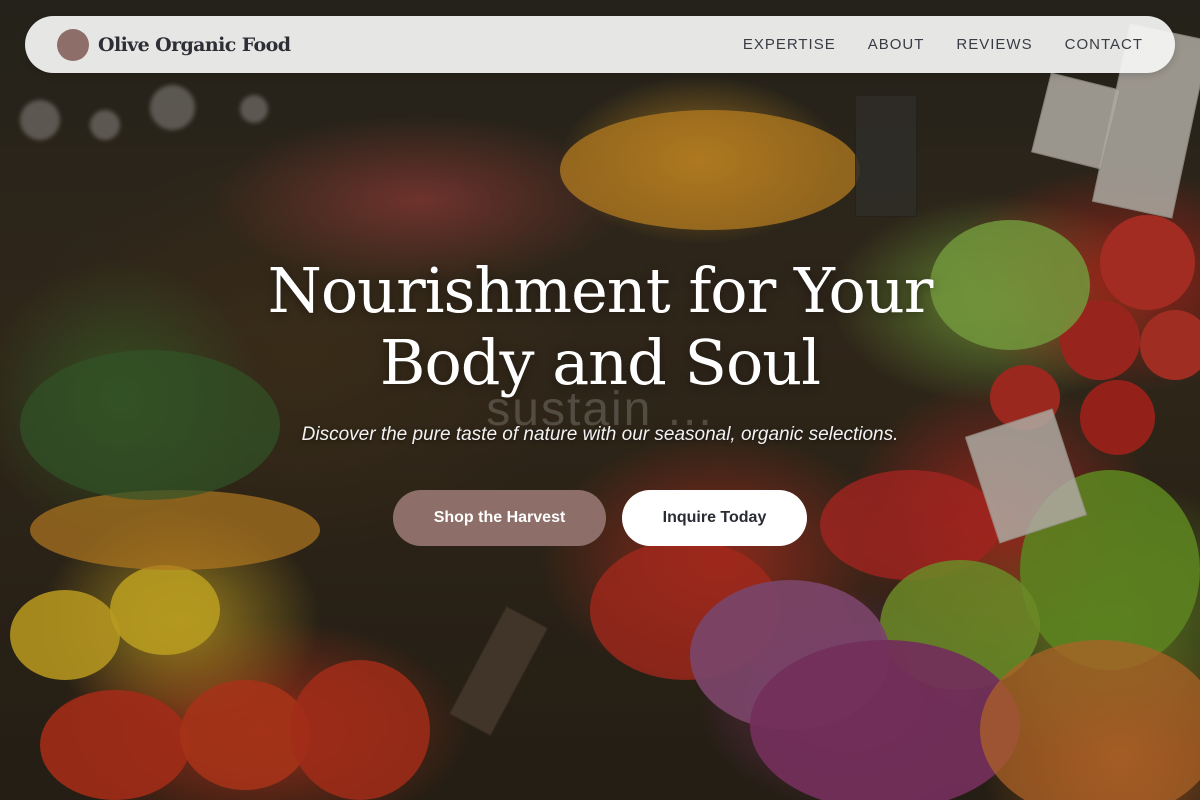 The height and width of the screenshot is (800, 1200). Describe the element at coordinates (994, 44) in the screenshot. I see `nav-link-reviews: REVIEWS` at that location.